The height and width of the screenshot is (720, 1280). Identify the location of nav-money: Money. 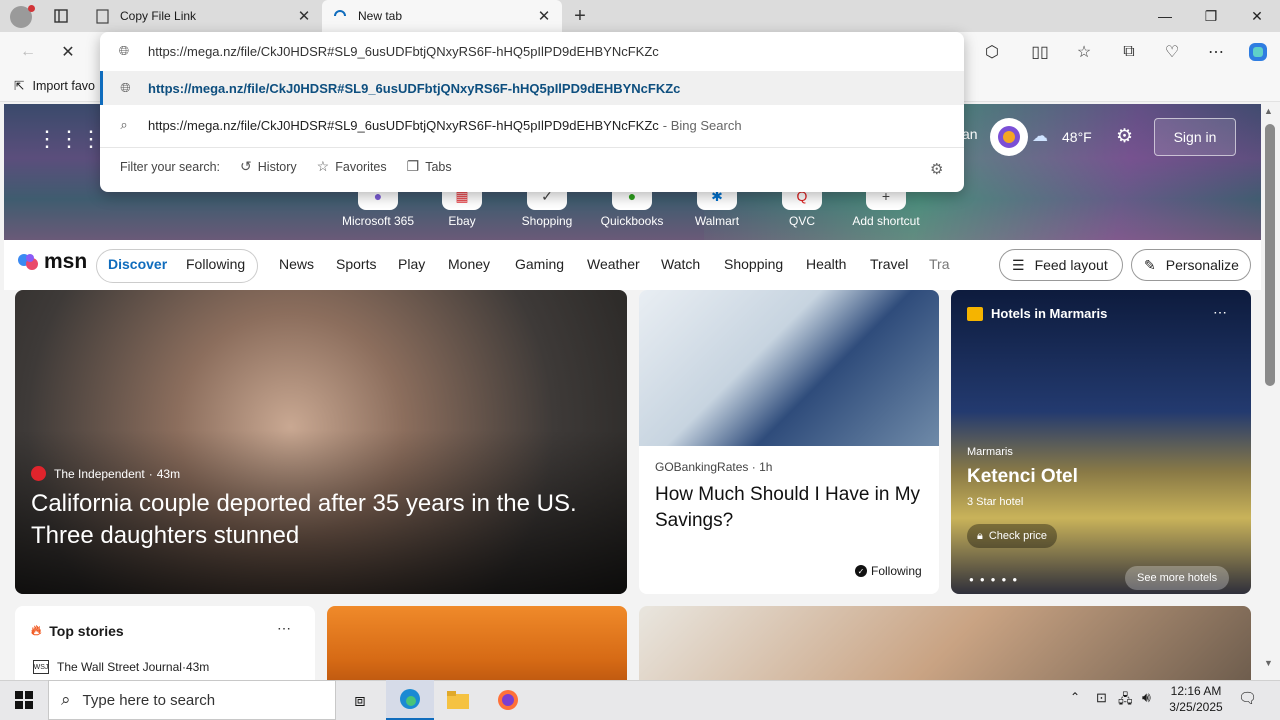
(469, 264).